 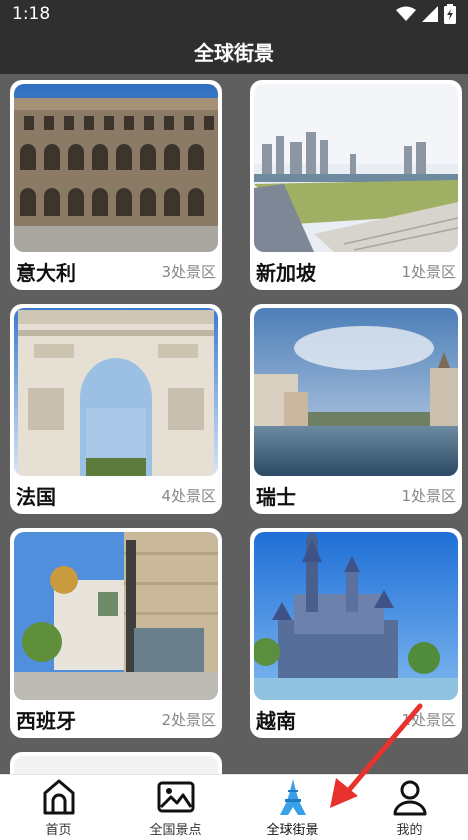 What do you see at coordinates (406, 13) in the screenshot?
I see `wifi-icon` at bounding box center [406, 13].